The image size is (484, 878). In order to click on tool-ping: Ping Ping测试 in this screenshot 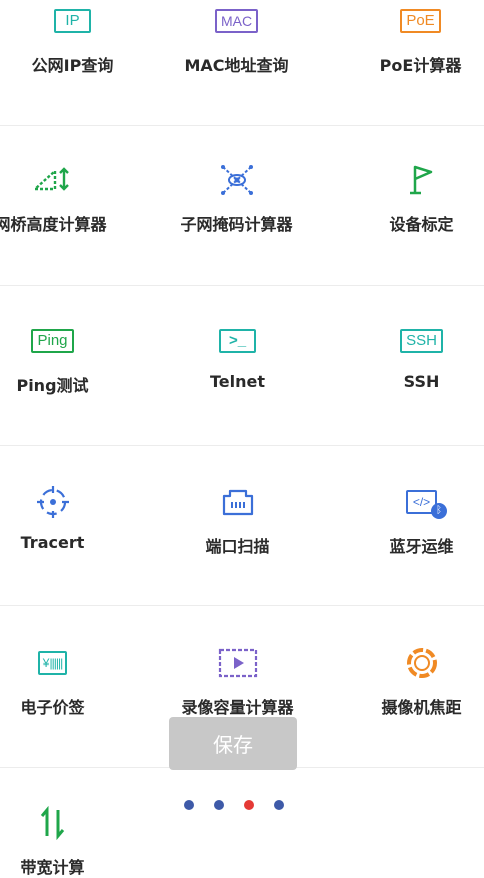, I will do `click(66, 360)`.